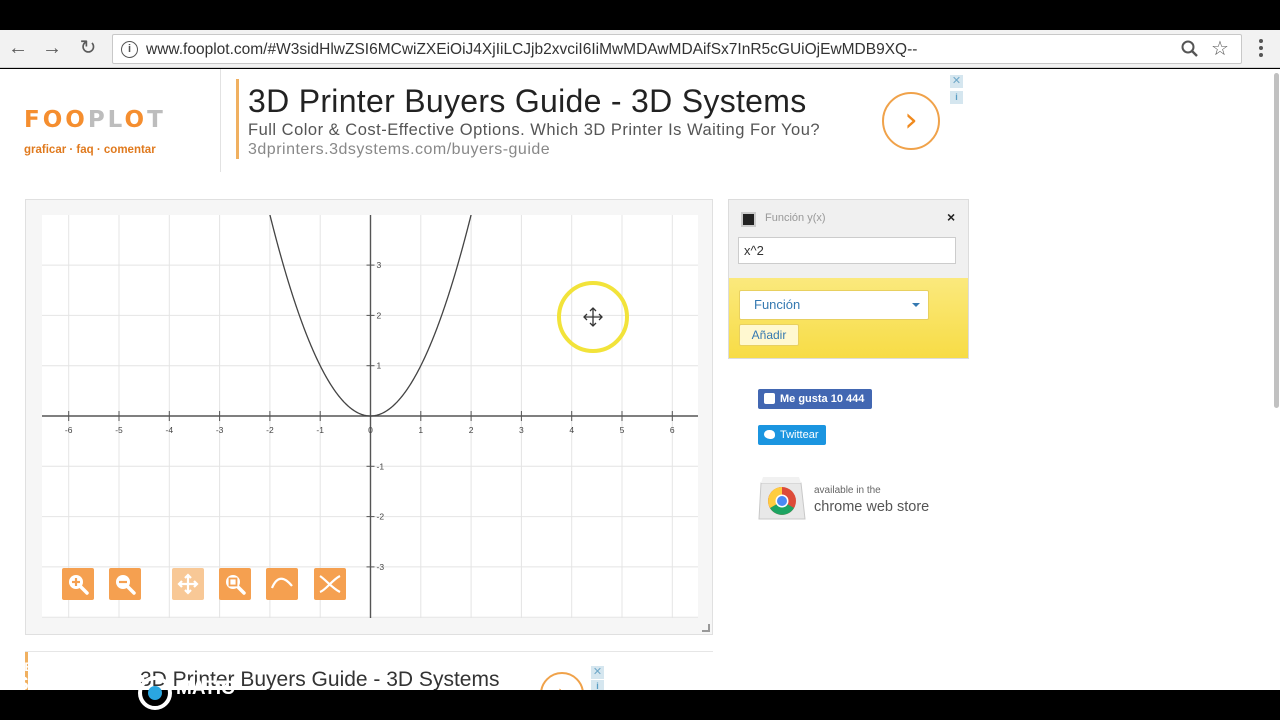 This screenshot has height=720, width=1280. Describe the element at coordinates (379, 315) in the screenshot. I see `y-tick-label: 2` at that location.